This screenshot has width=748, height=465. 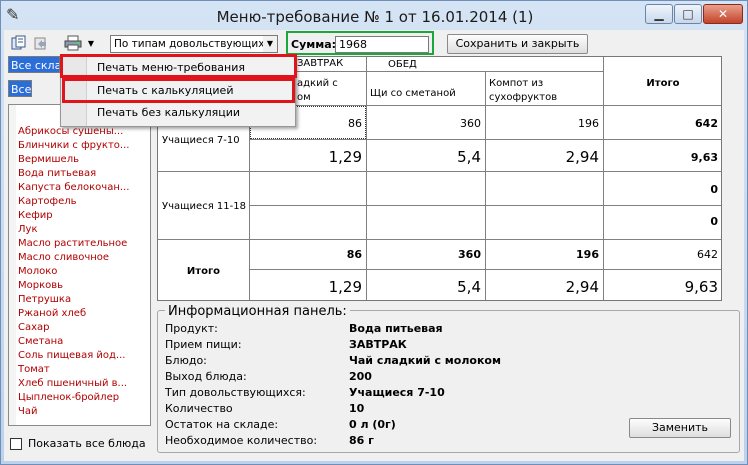 What do you see at coordinates (372, 424) in the screenshot?
I see `info-value: 0 л (0г)` at bounding box center [372, 424].